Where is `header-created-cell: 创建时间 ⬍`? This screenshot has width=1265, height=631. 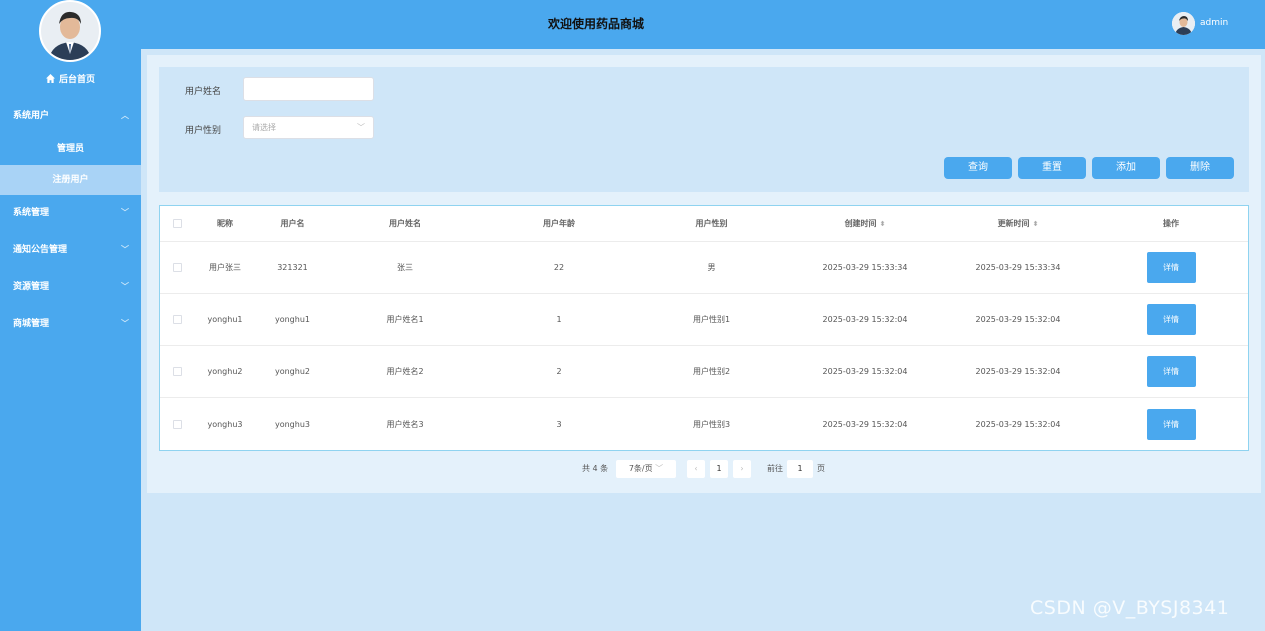 header-created-cell: 创建时间 ⬍ is located at coordinates (865, 223).